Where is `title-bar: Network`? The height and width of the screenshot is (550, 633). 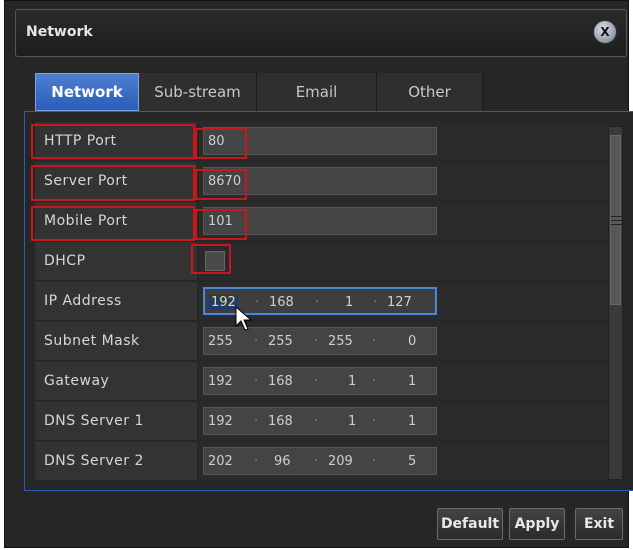 title-bar: Network is located at coordinates (321, 33).